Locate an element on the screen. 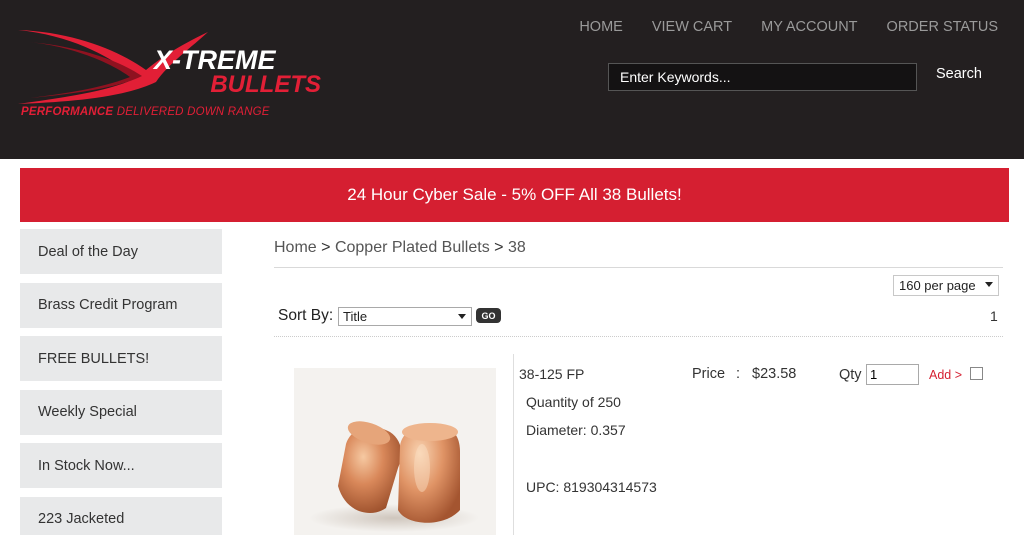 The image size is (1024, 535). breadcrumb-home: Home is located at coordinates (295, 247).